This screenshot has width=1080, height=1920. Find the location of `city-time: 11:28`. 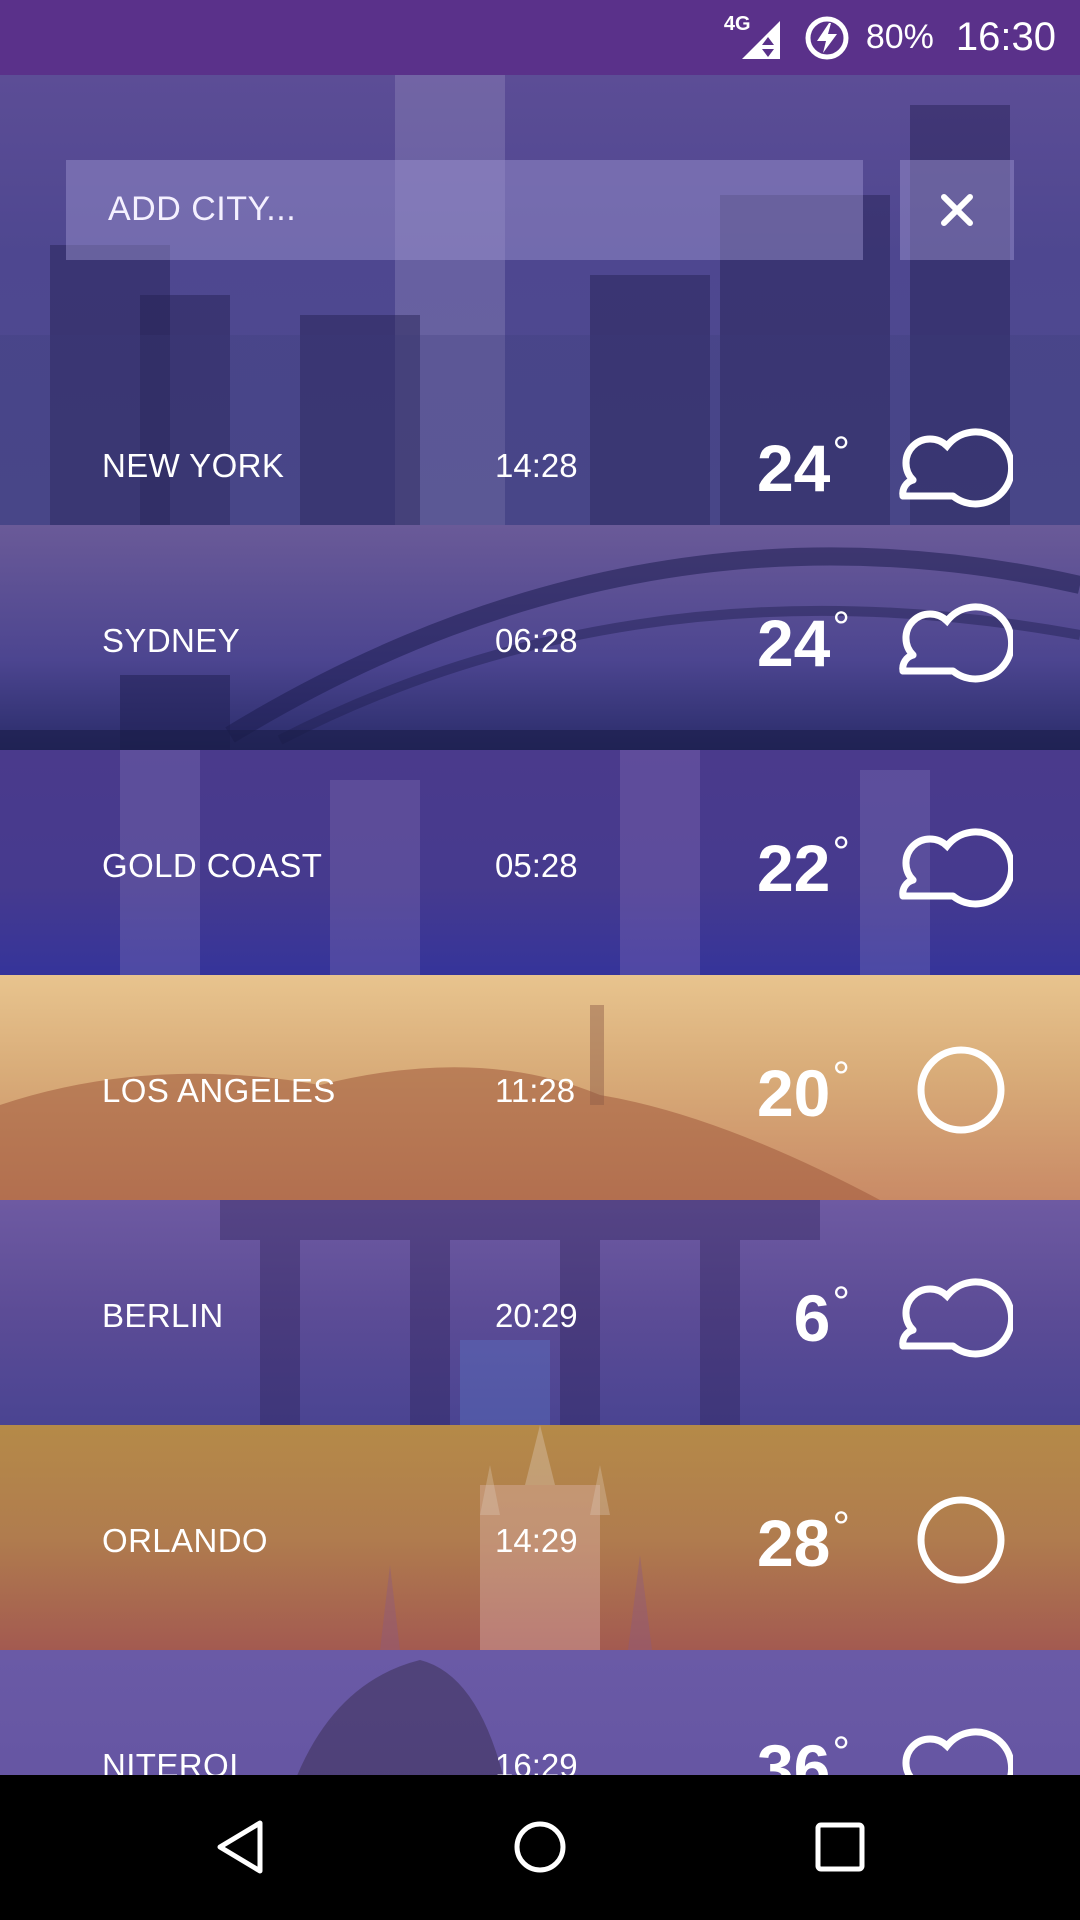

city-time: 11:28 is located at coordinates (535, 1090).